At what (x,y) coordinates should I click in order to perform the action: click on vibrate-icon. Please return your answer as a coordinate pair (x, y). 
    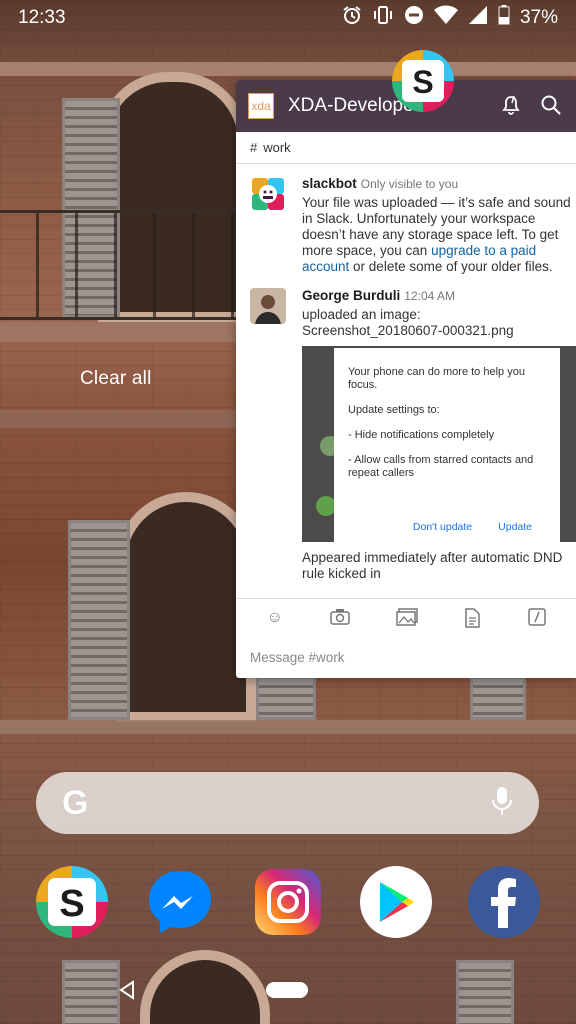
    Looking at the image, I should click on (383, 18).